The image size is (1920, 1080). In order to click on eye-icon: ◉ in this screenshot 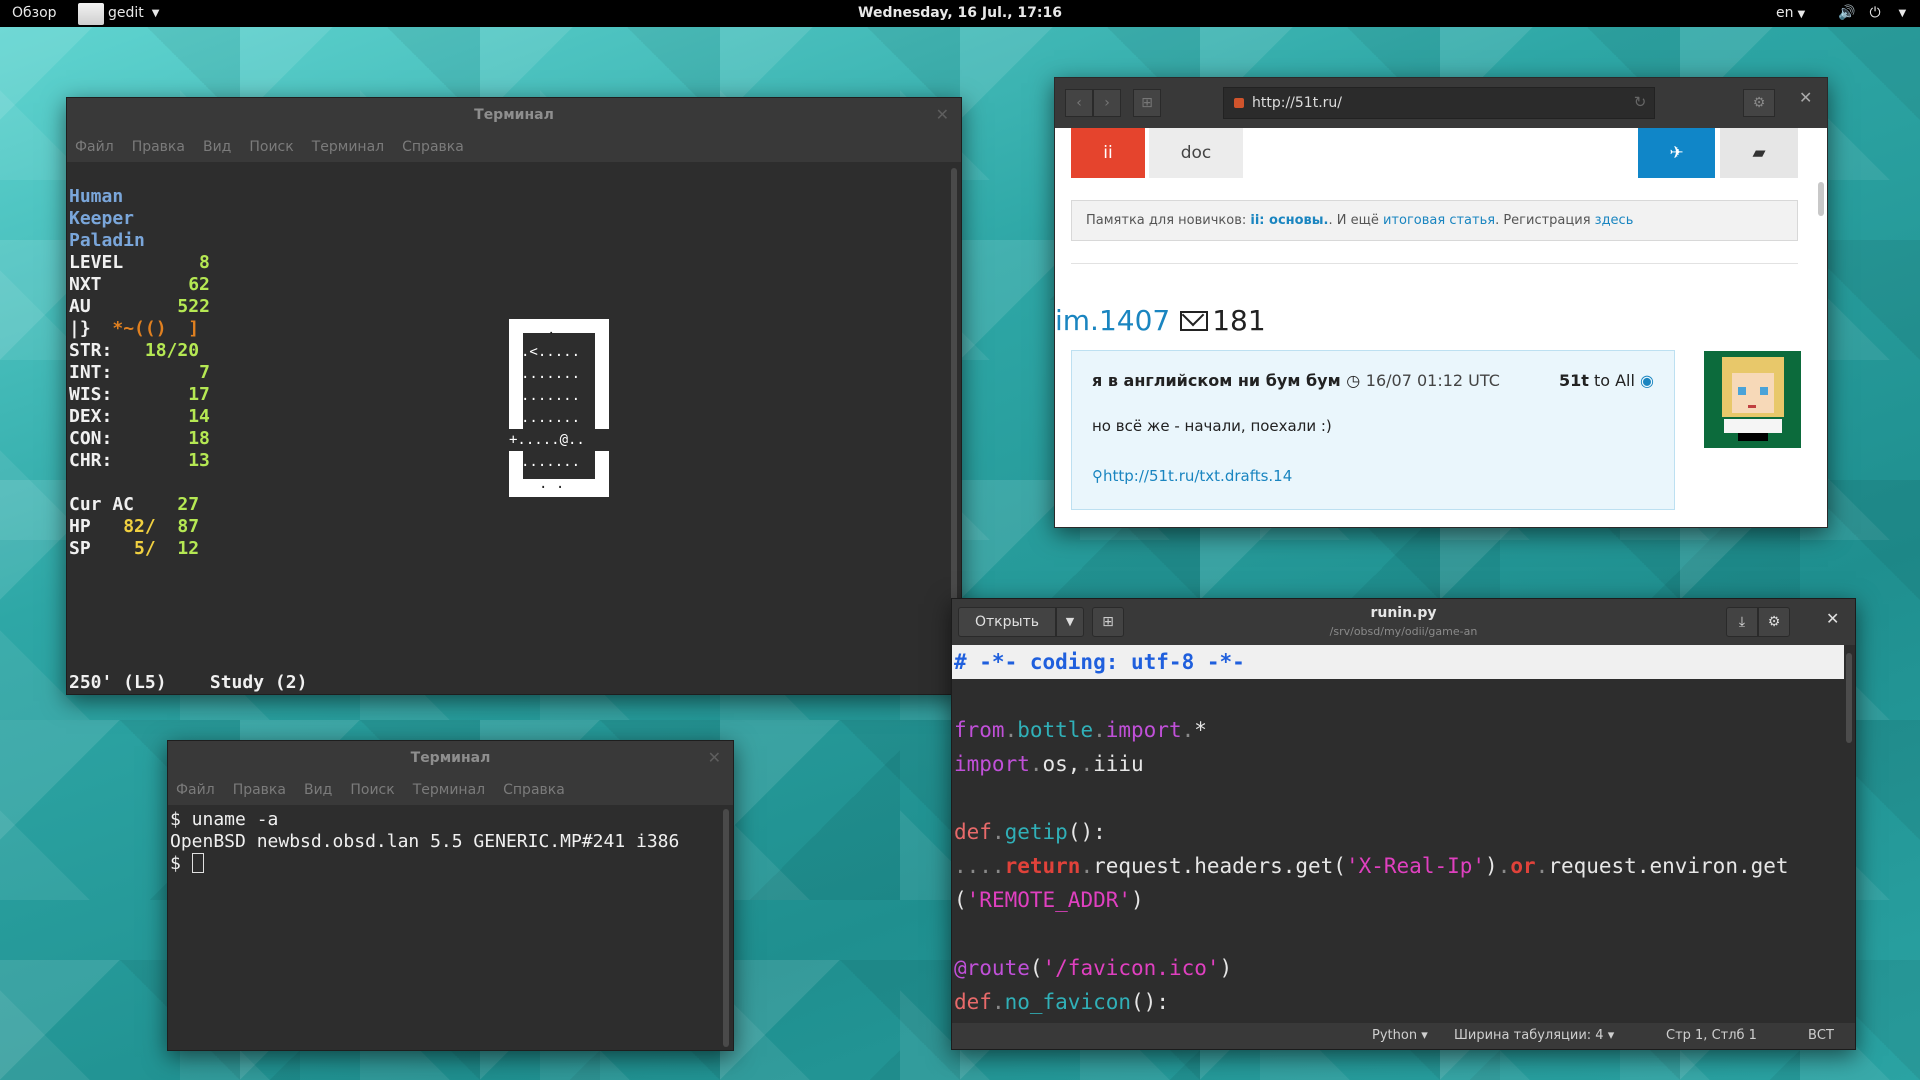, I will do `click(1647, 380)`.